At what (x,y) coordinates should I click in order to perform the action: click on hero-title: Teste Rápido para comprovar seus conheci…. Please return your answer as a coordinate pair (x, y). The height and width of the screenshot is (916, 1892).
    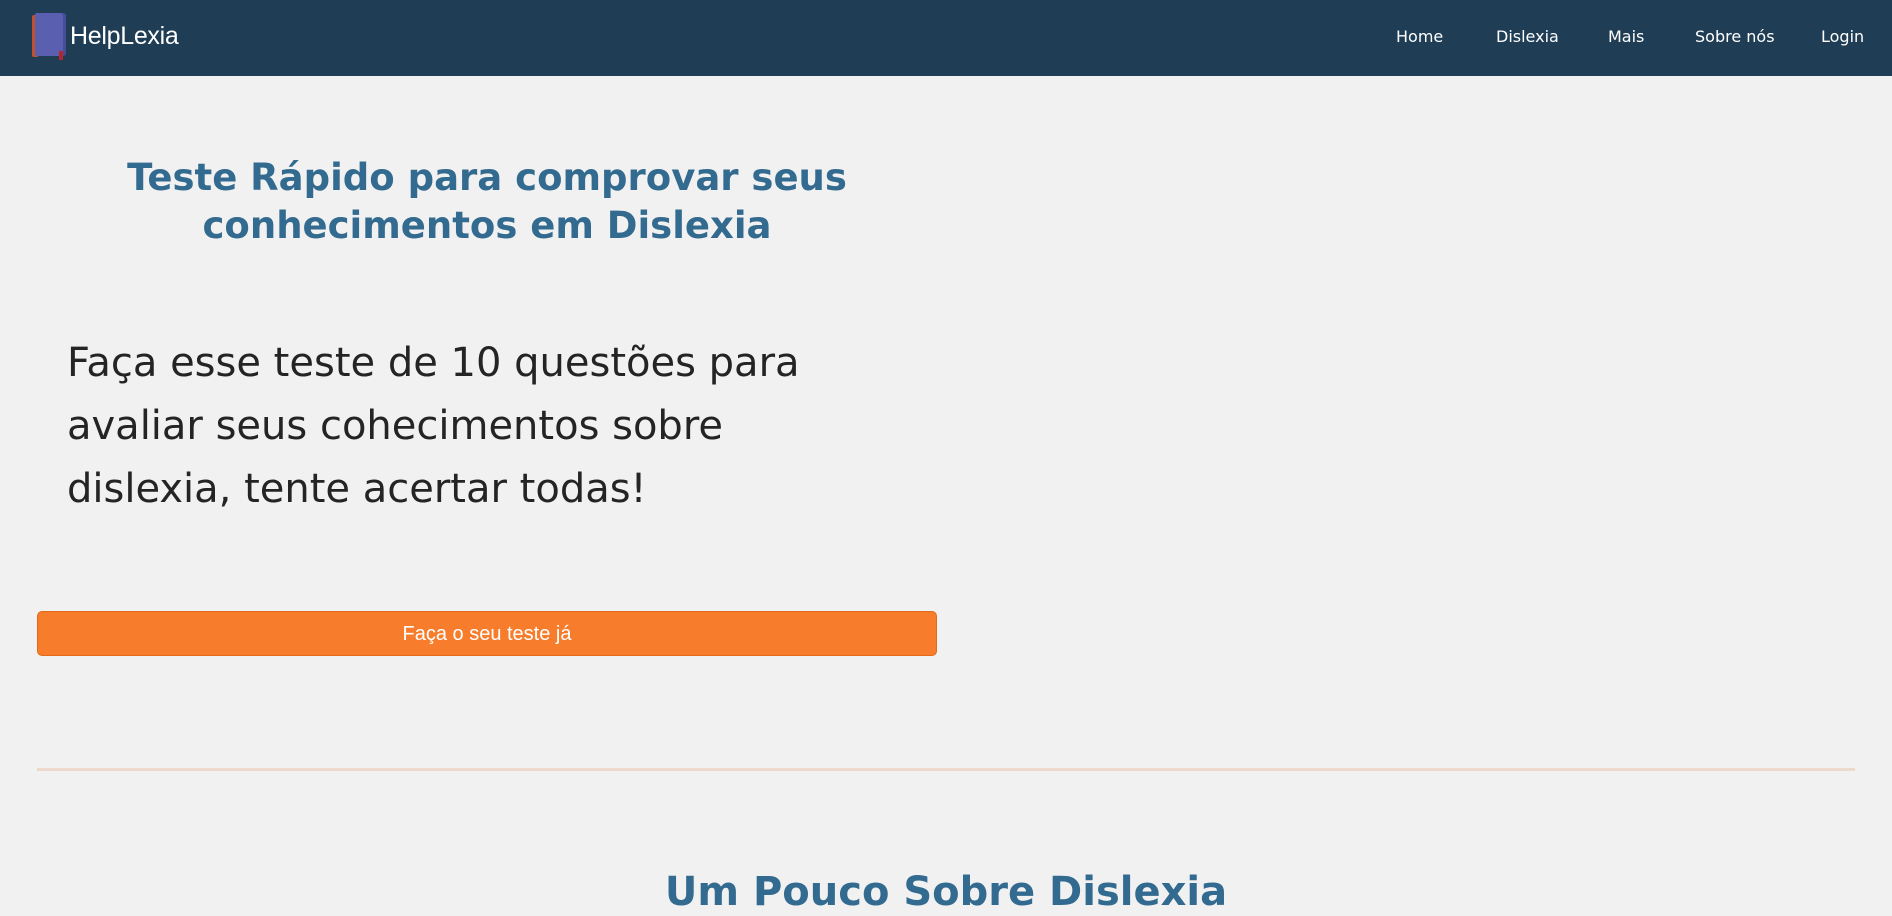
    Looking at the image, I should click on (487, 202).